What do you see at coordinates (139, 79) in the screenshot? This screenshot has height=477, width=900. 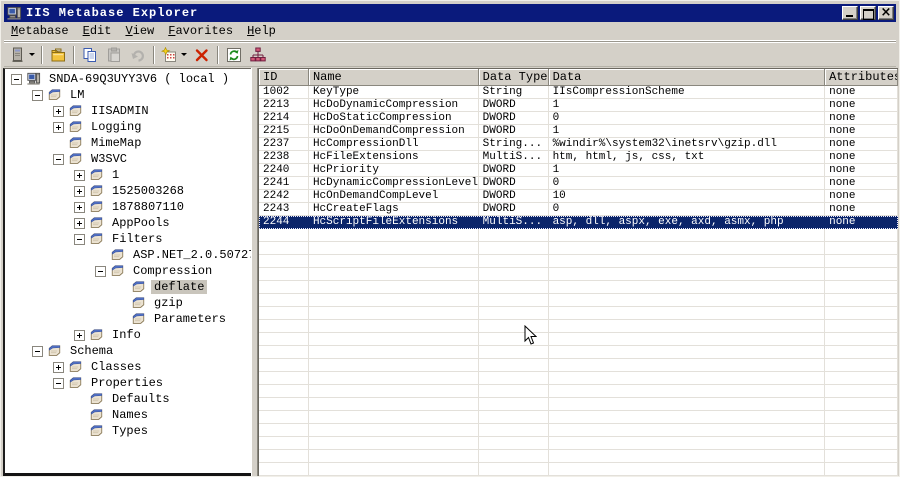 I see `tree-item-label: SNDA-69Q3UYY3V6 ( local )` at bounding box center [139, 79].